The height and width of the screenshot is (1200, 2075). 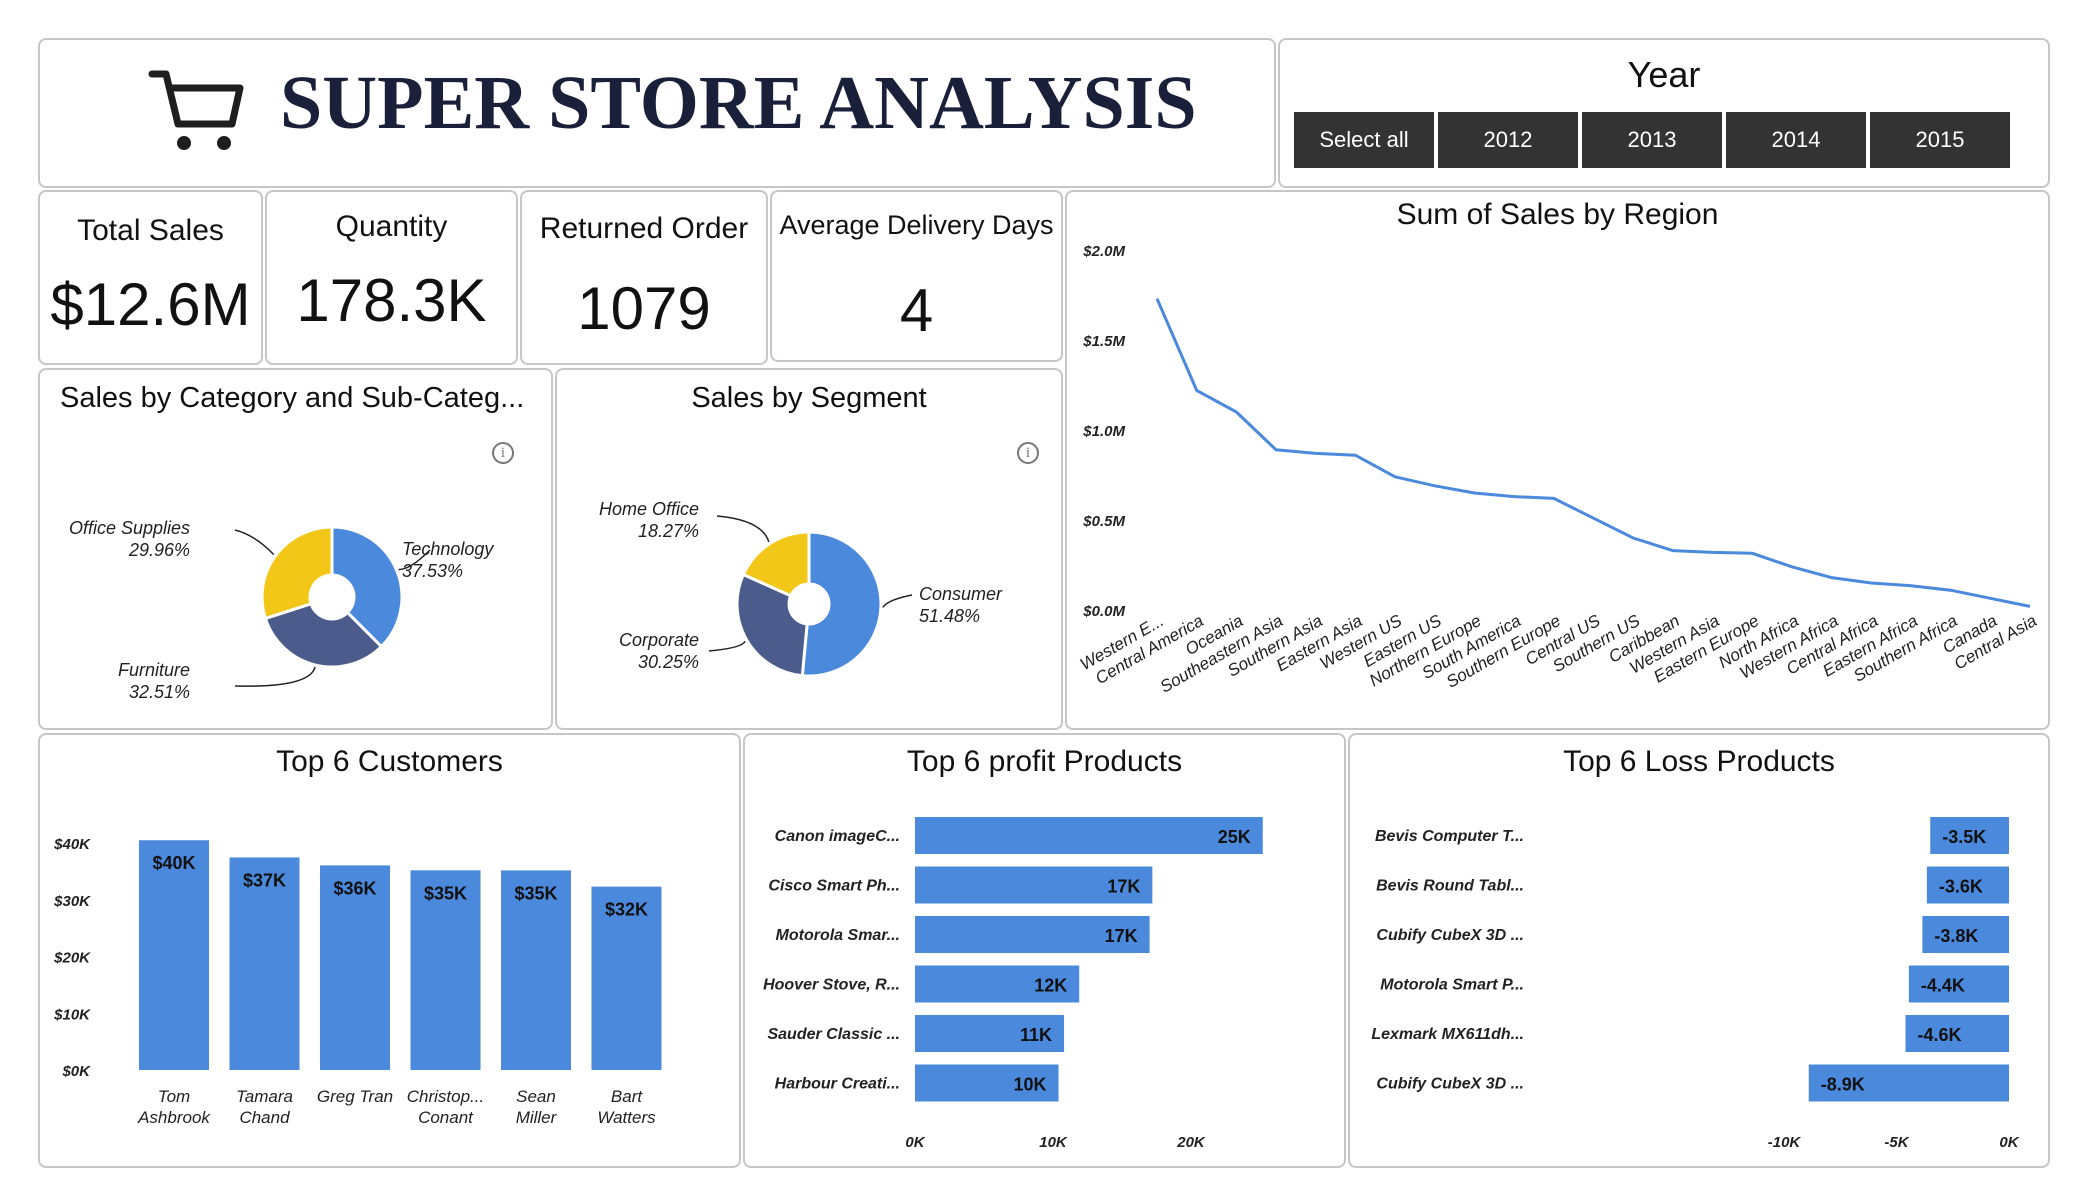 I want to click on year-option-2012: 2012, so click(x=1508, y=140).